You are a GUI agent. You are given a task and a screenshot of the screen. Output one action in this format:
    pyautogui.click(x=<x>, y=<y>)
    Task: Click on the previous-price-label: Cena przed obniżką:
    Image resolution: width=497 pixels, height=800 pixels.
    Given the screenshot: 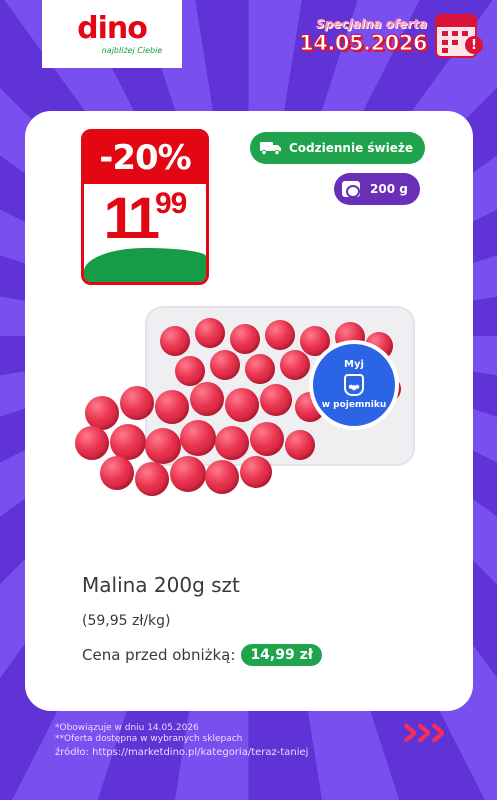 What is the action you would take?
    pyautogui.click(x=159, y=655)
    